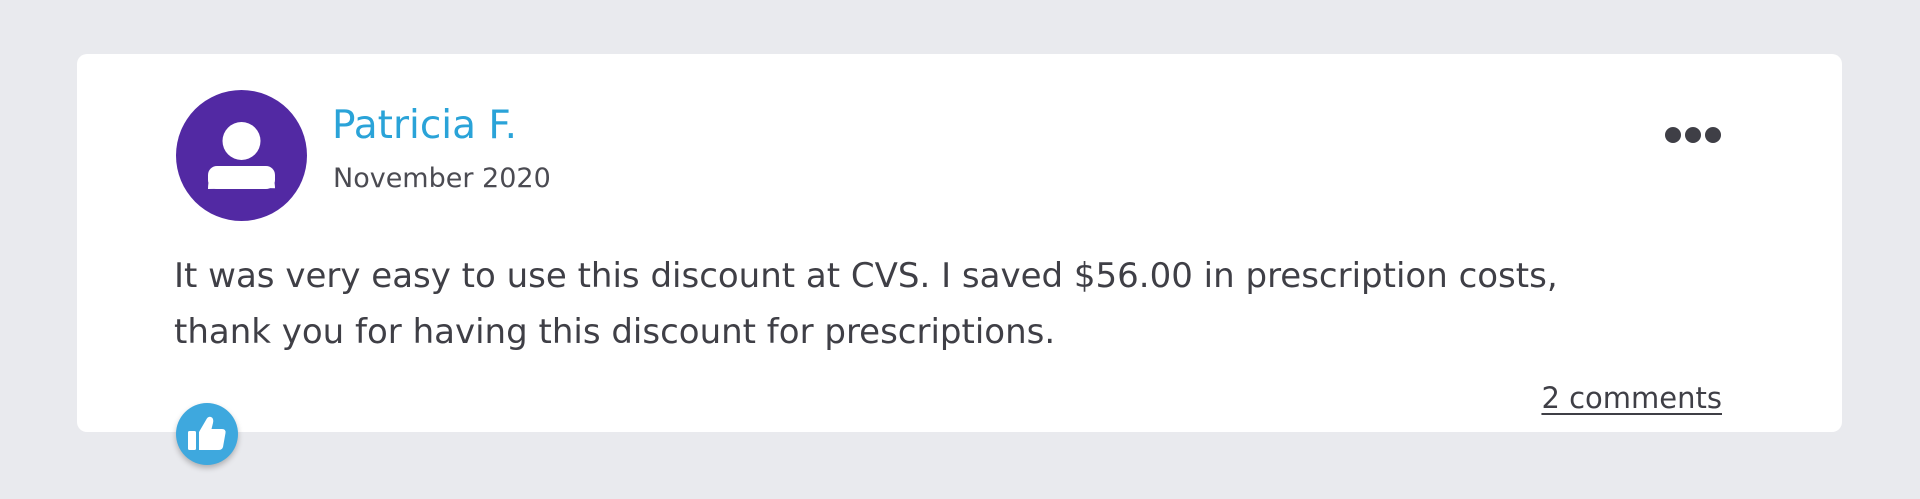 The image size is (1920, 499). What do you see at coordinates (442, 178) in the screenshot?
I see `review-date: November 2020` at bounding box center [442, 178].